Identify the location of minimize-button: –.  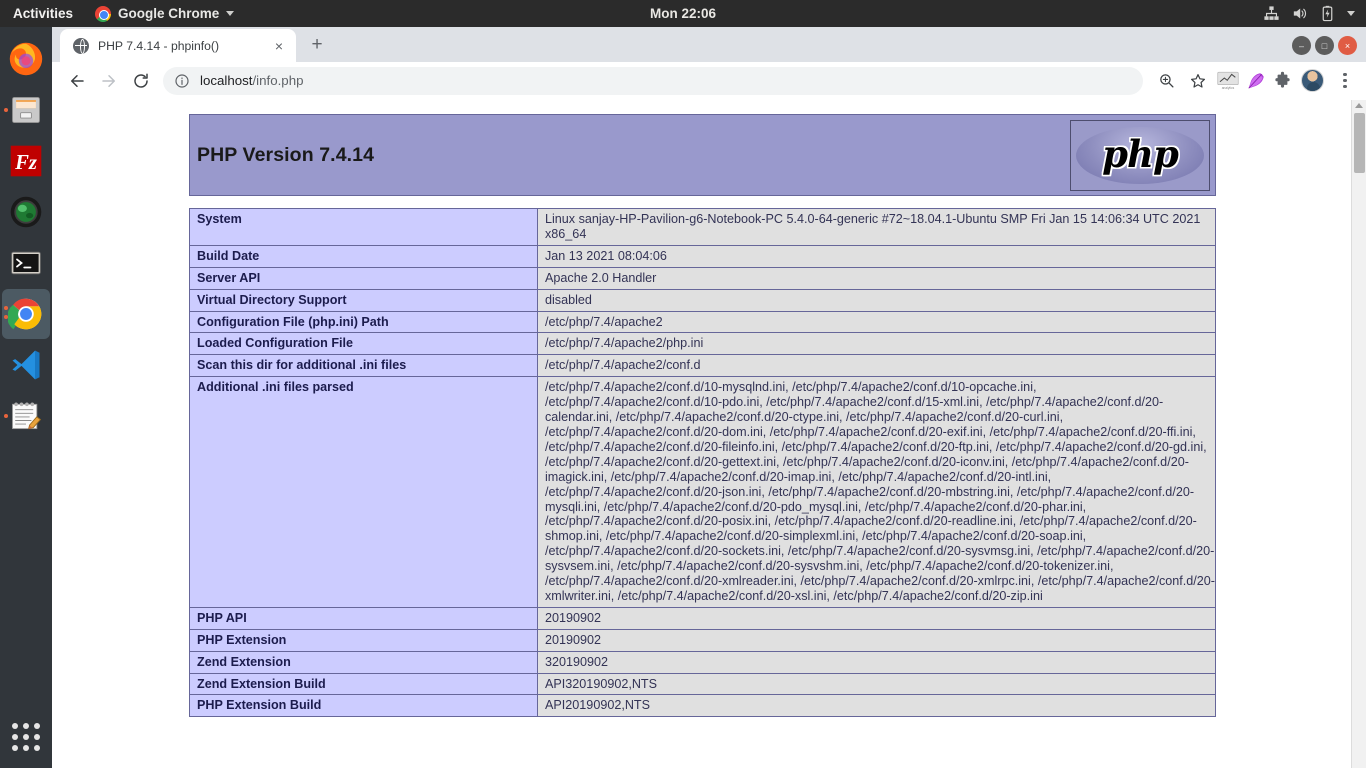
(1301, 45).